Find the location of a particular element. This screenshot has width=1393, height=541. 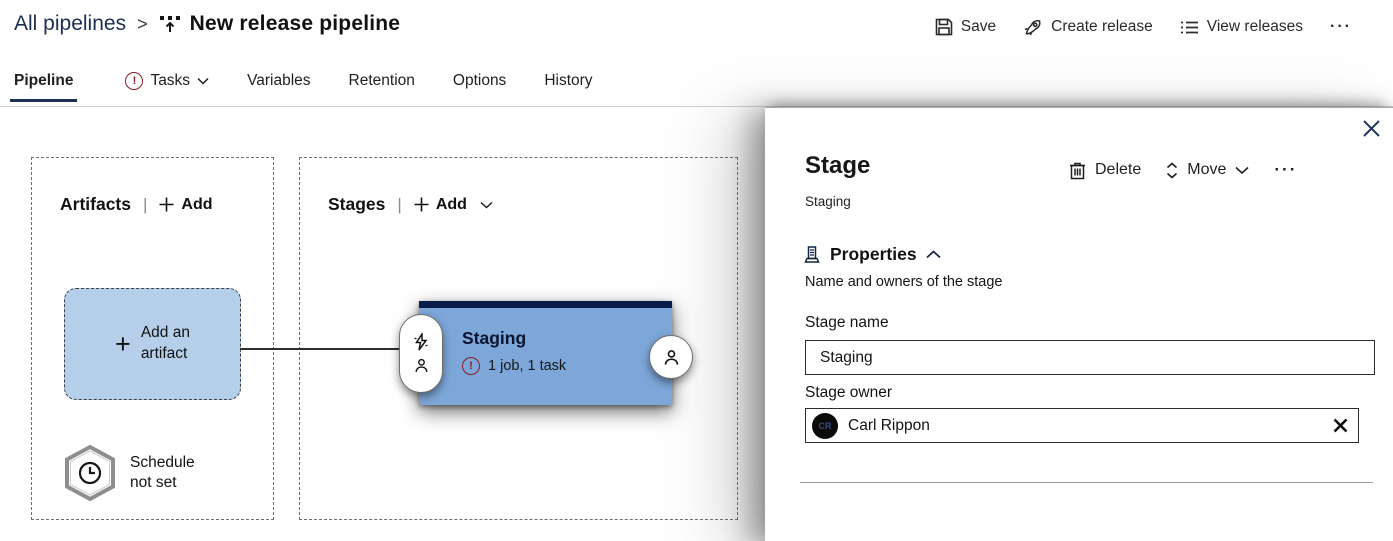

tab-label: Options is located at coordinates (479, 80).